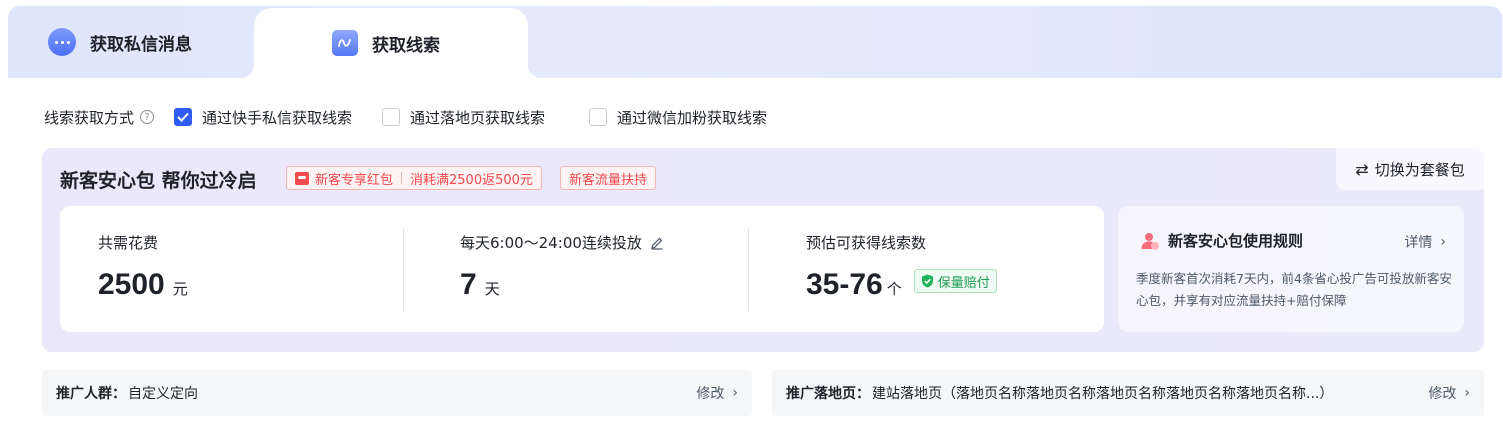 The height and width of the screenshot is (423, 1503). What do you see at coordinates (128, 243) in the screenshot?
I see `stat-label: 共需花费` at bounding box center [128, 243].